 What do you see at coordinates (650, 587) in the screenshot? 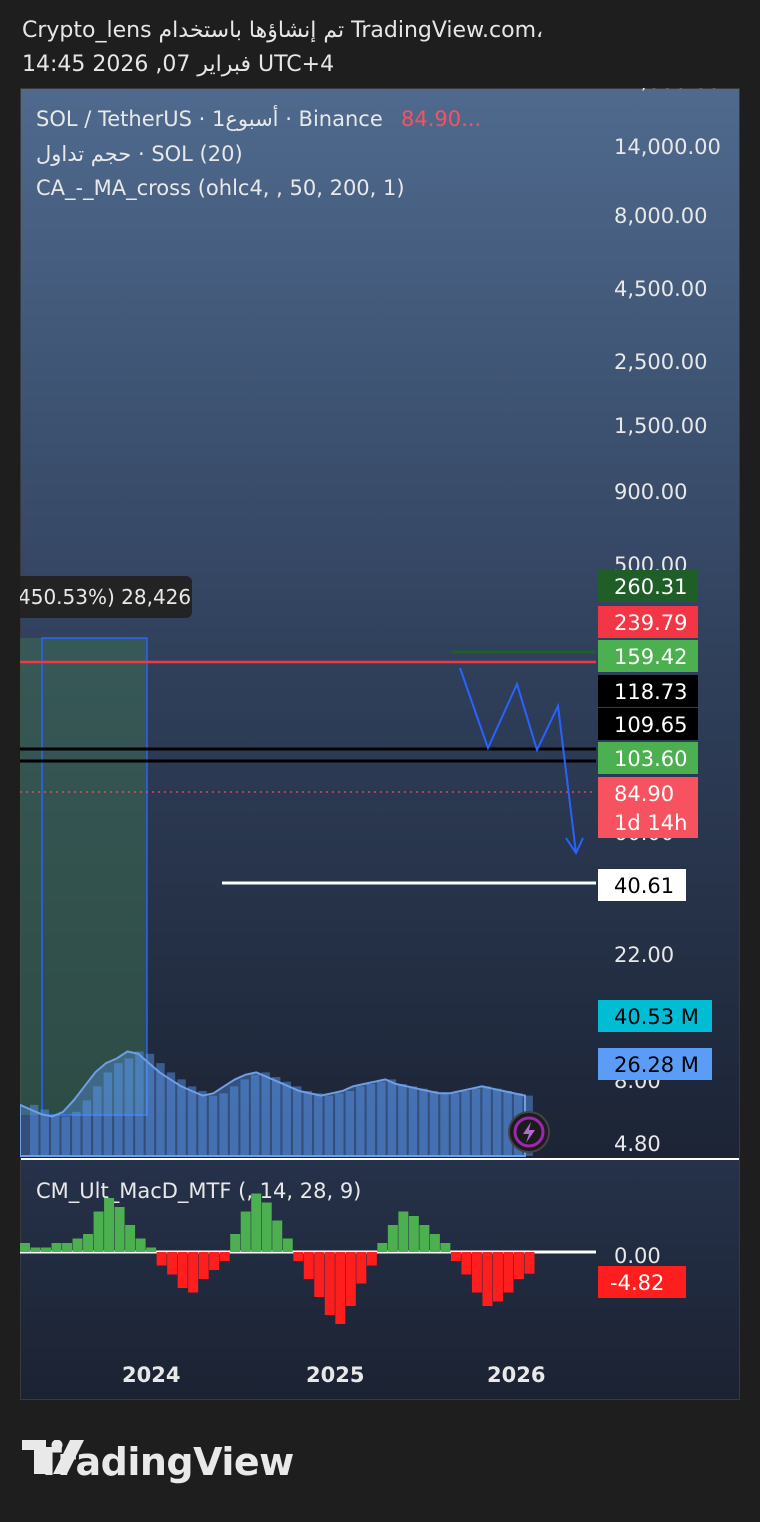
I see `price-label: 260.31` at bounding box center [650, 587].